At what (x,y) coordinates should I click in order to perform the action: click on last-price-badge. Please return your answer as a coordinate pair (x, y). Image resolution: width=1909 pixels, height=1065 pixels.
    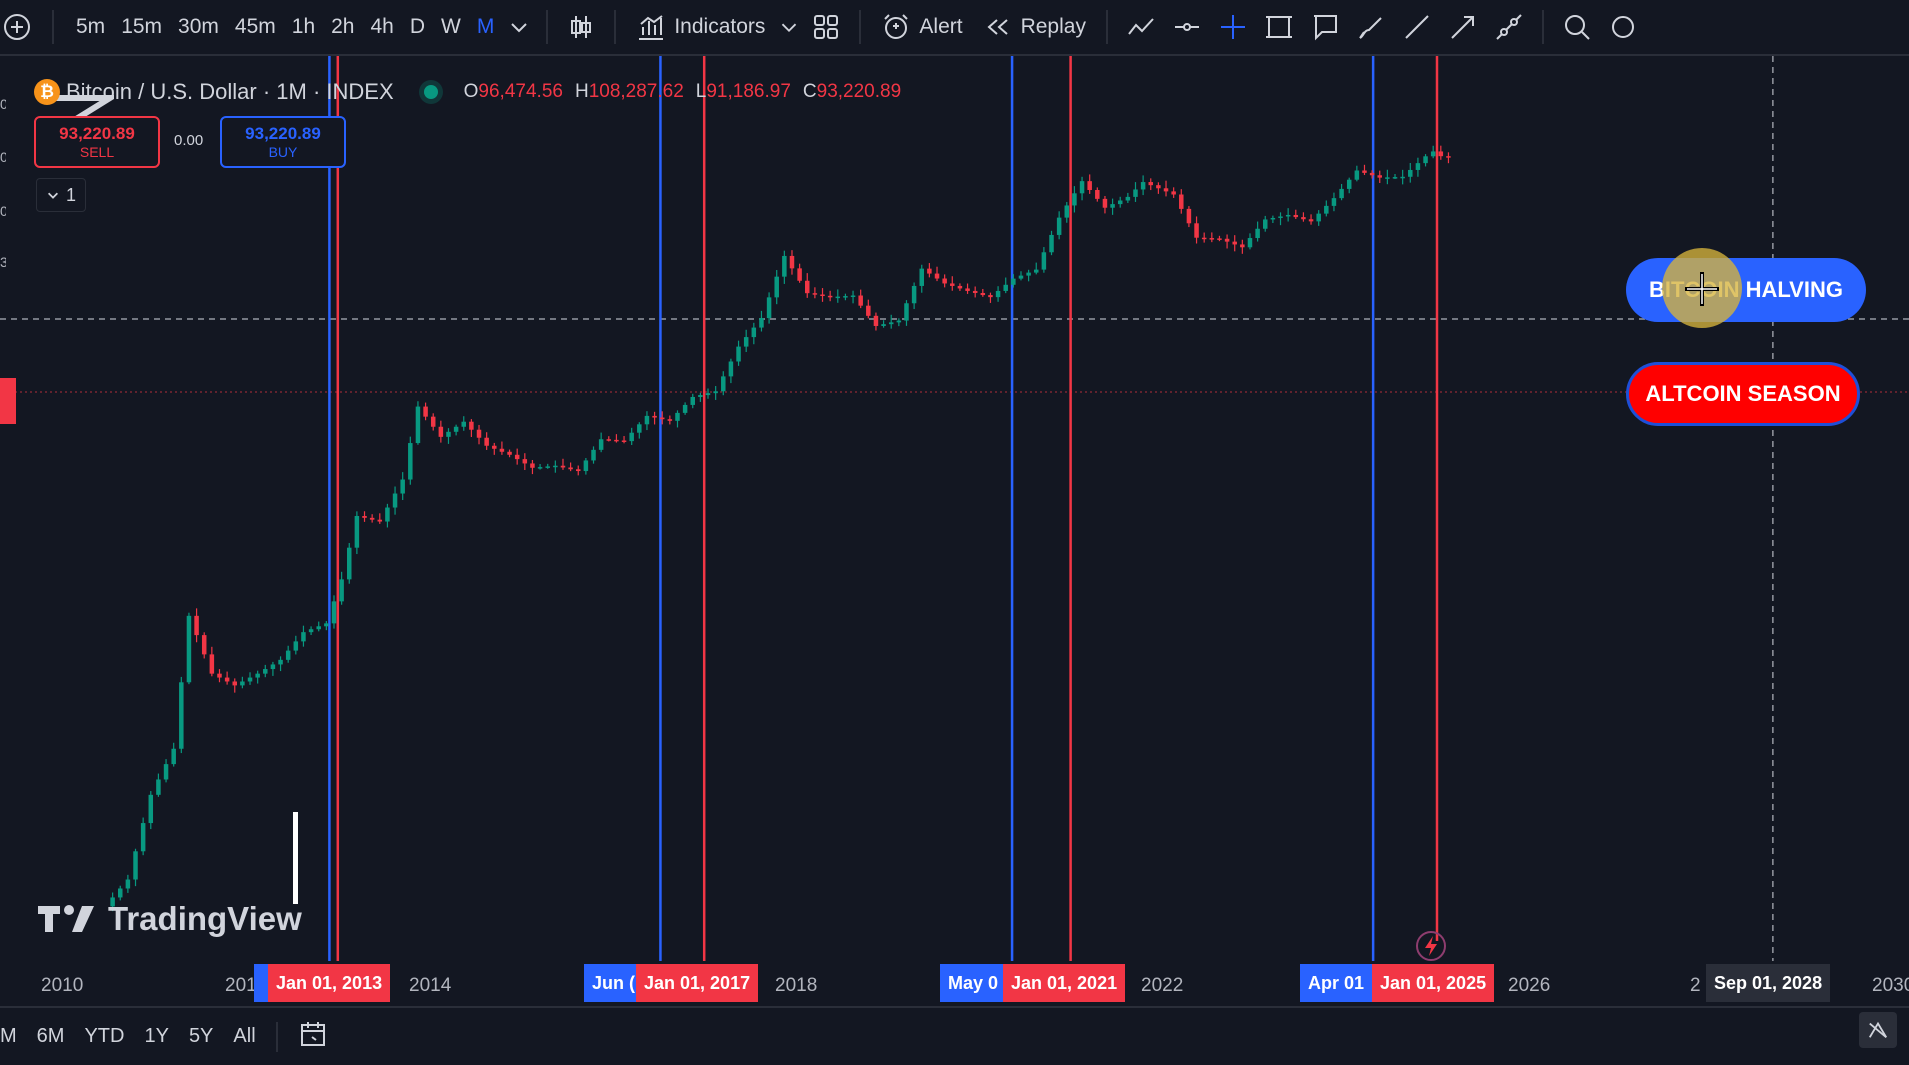
    Looking at the image, I should click on (8, 401).